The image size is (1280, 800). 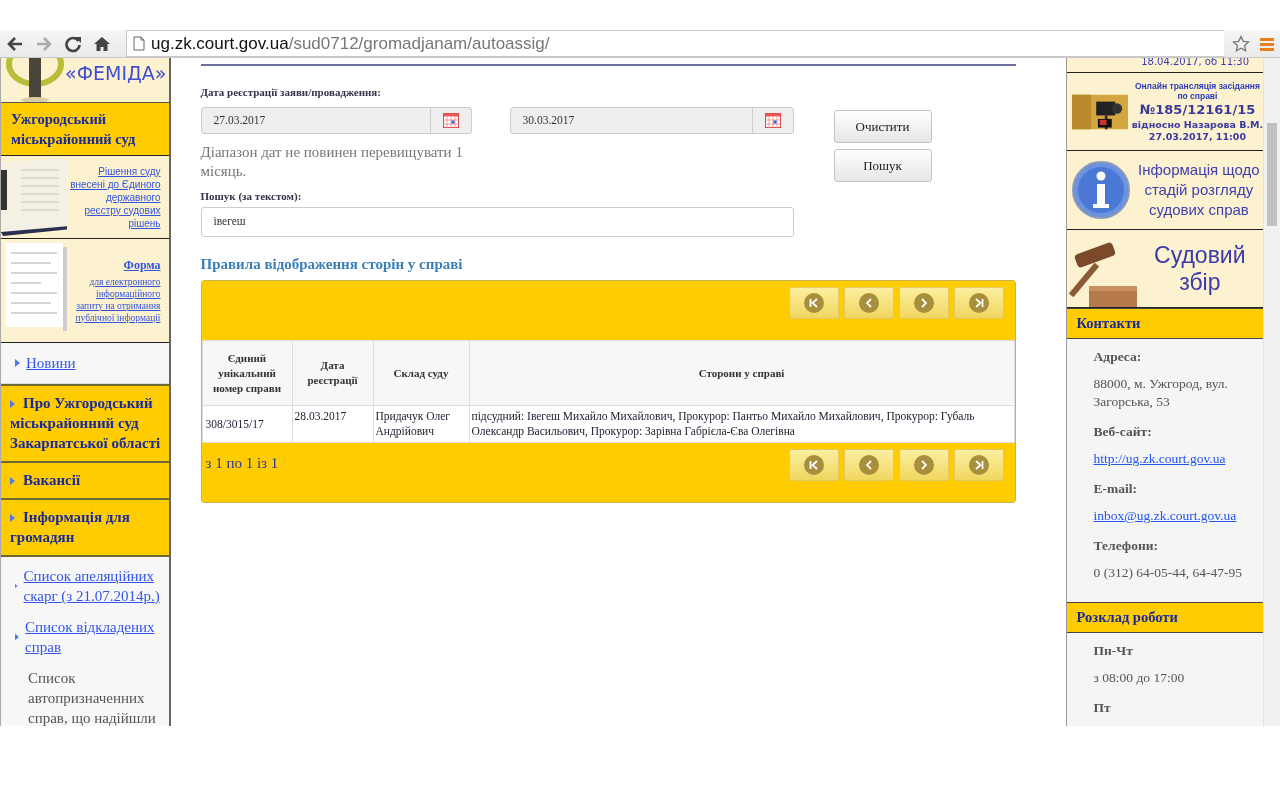 What do you see at coordinates (332, 162) in the screenshot?
I see `date-range-hint: Діапазон дат не повинен перевищувати 1 місяць.` at bounding box center [332, 162].